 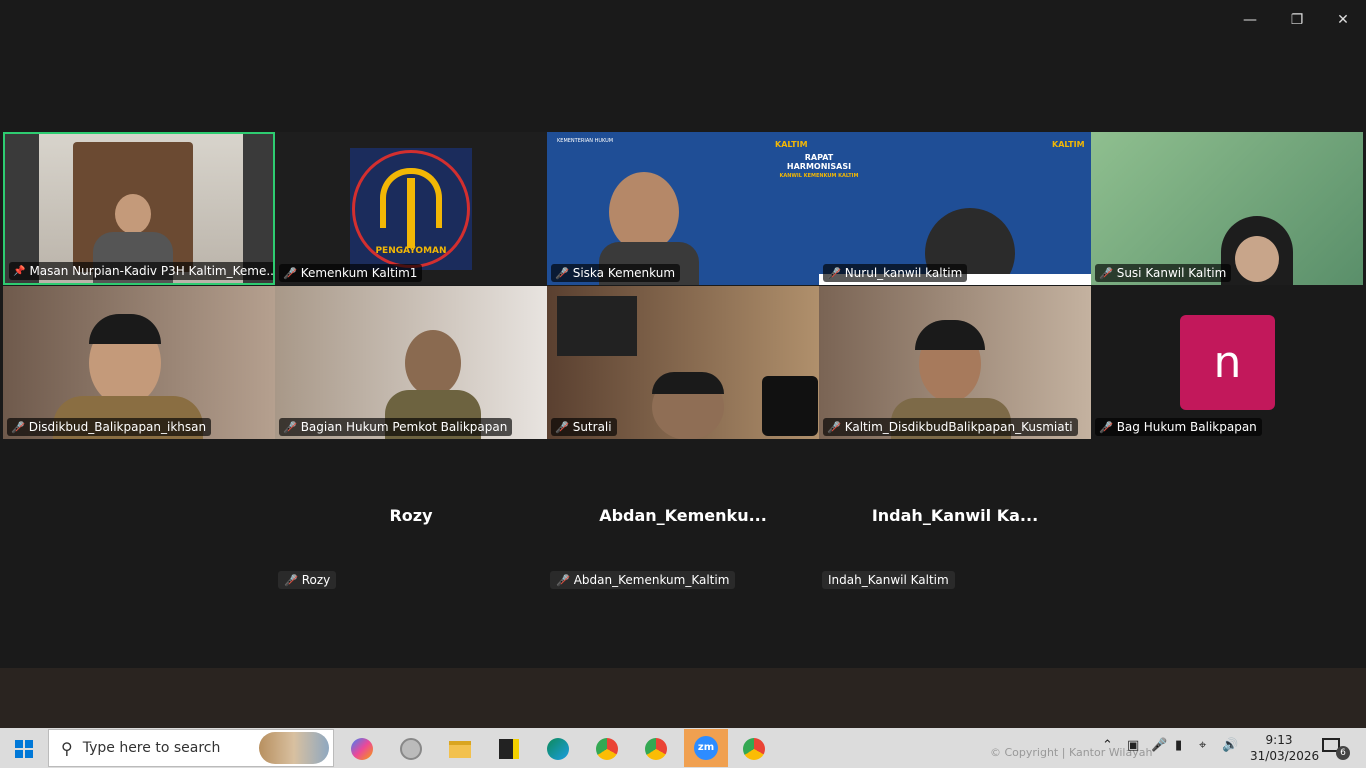 I want to click on minimize-icon: —, so click(x=1250, y=20).